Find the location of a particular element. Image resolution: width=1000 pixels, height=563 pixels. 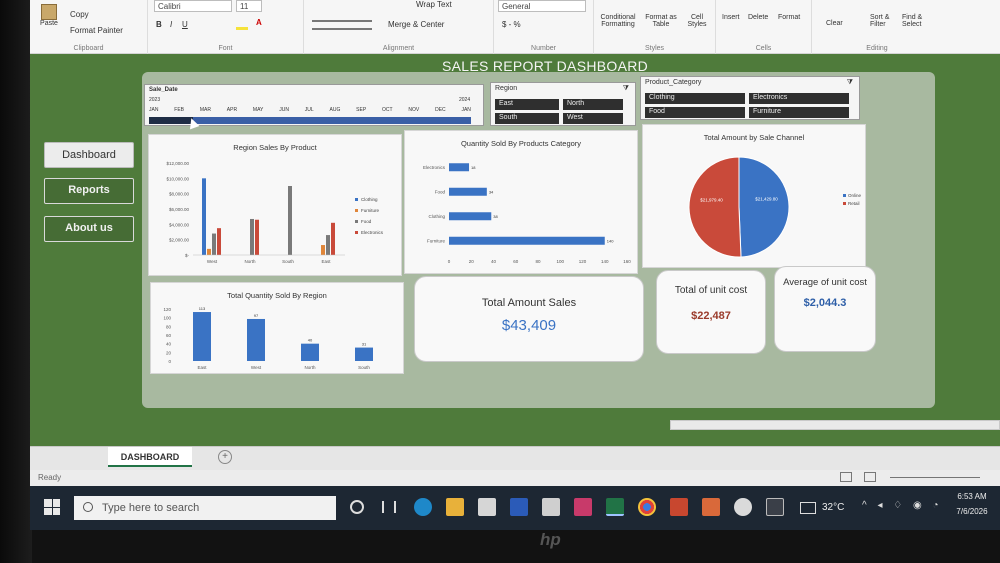

cortana-icon is located at coordinates (357, 507).